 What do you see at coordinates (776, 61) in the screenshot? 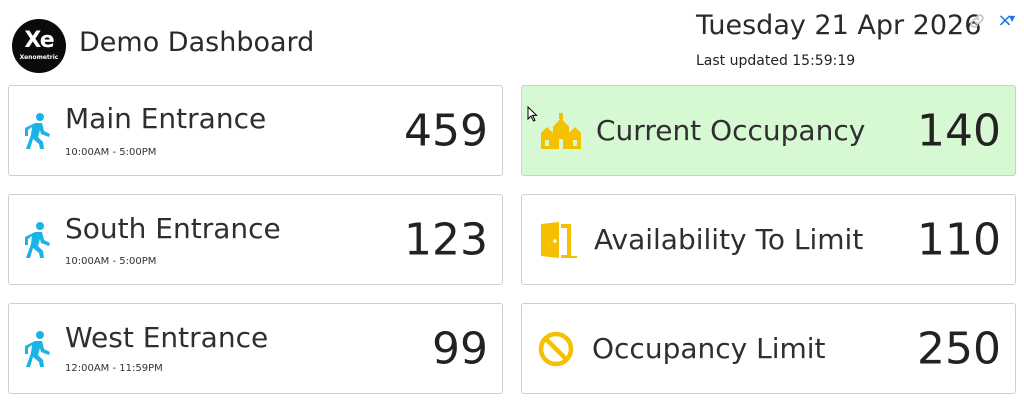
I see `last-updated-text: Last updated 15:59:19` at bounding box center [776, 61].